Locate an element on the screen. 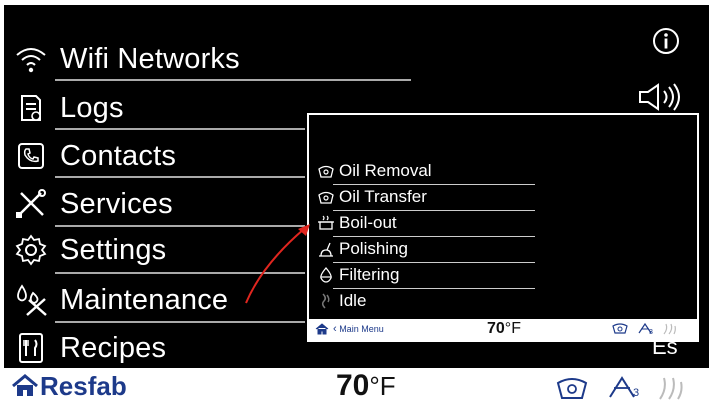 The width and height of the screenshot is (709, 408). back-to-main-menu-link: ‹ Main Menu is located at coordinates (358, 329).